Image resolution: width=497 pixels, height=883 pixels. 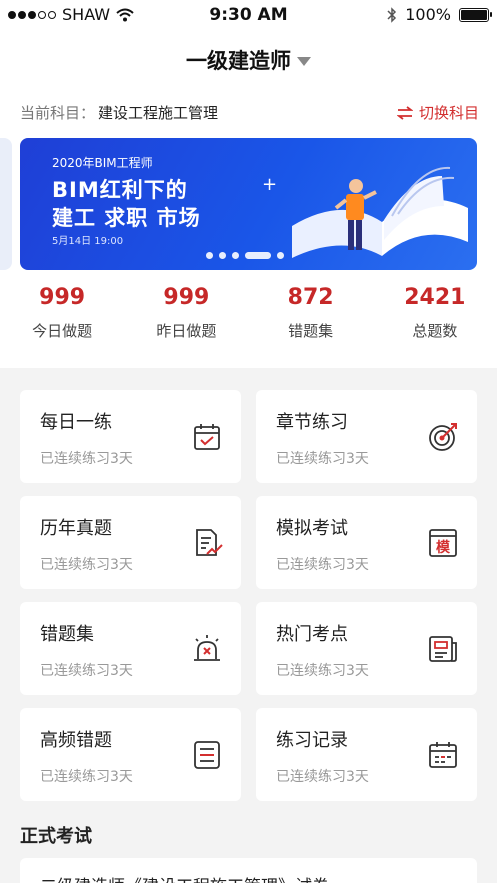 What do you see at coordinates (392, 14) in the screenshot?
I see `bluetooth-icon` at bounding box center [392, 14].